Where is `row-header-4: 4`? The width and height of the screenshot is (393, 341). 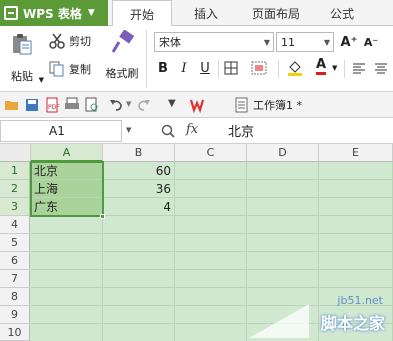
row-header-4: 4 is located at coordinates (15, 225).